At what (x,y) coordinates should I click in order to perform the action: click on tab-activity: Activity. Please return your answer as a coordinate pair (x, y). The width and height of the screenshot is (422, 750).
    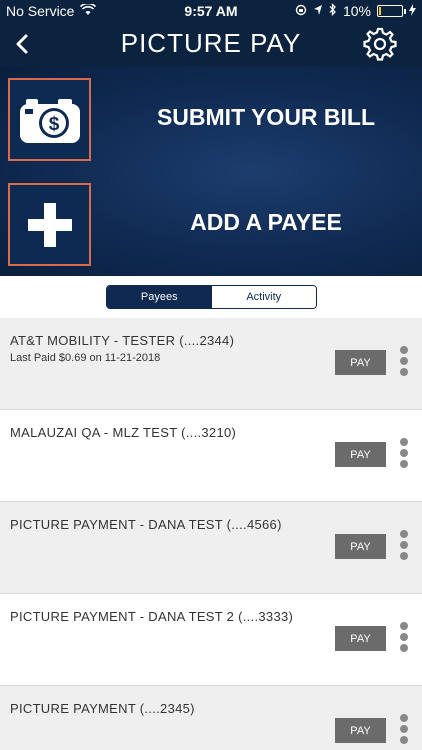
    Looking at the image, I should click on (263, 297).